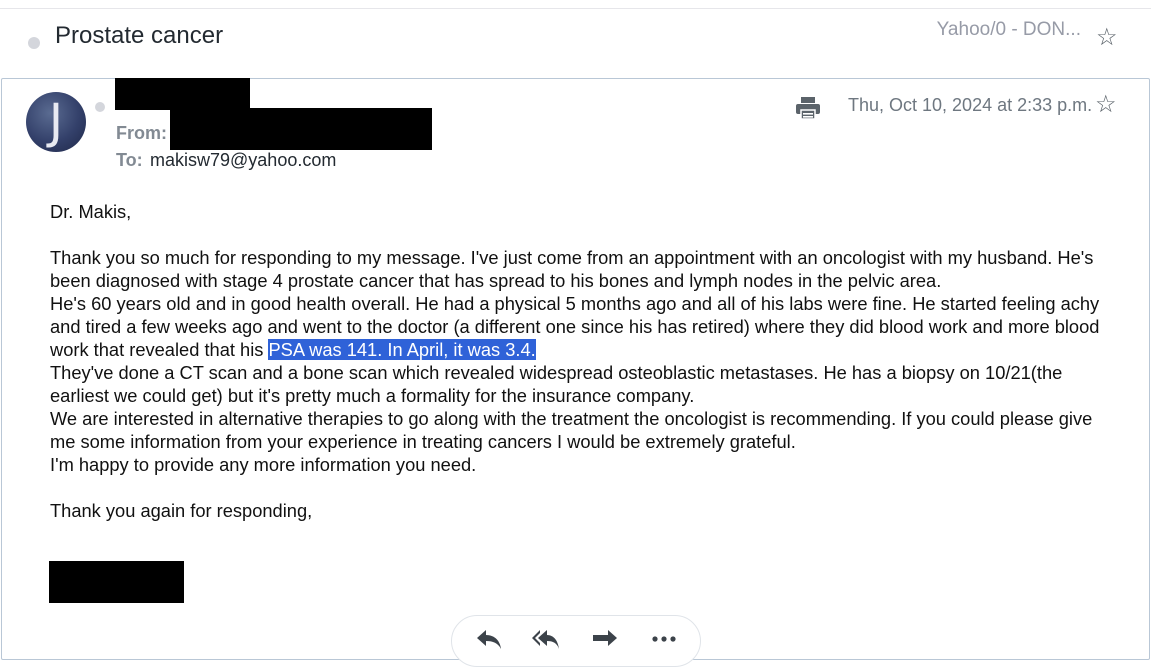 This screenshot has width=1151, height=667. Describe the element at coordinates (182, 94) in the screenshot. I see `redacted-sender-name` at that location.